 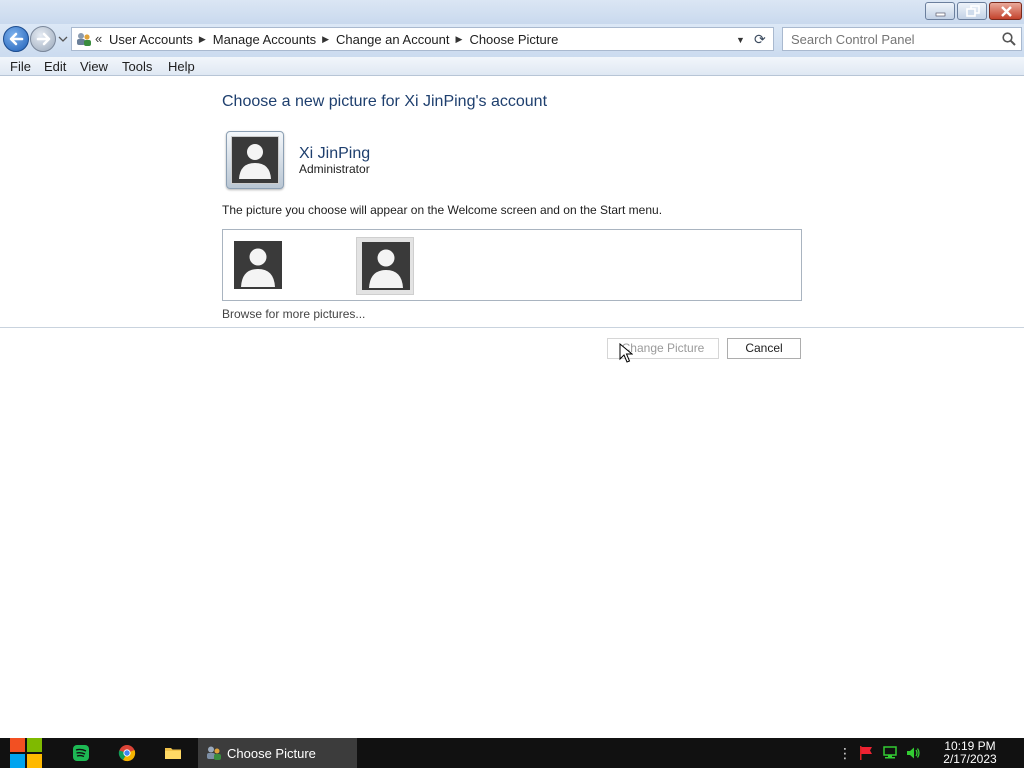 I want to click on current-user-picture, so click(x=255, y=160).